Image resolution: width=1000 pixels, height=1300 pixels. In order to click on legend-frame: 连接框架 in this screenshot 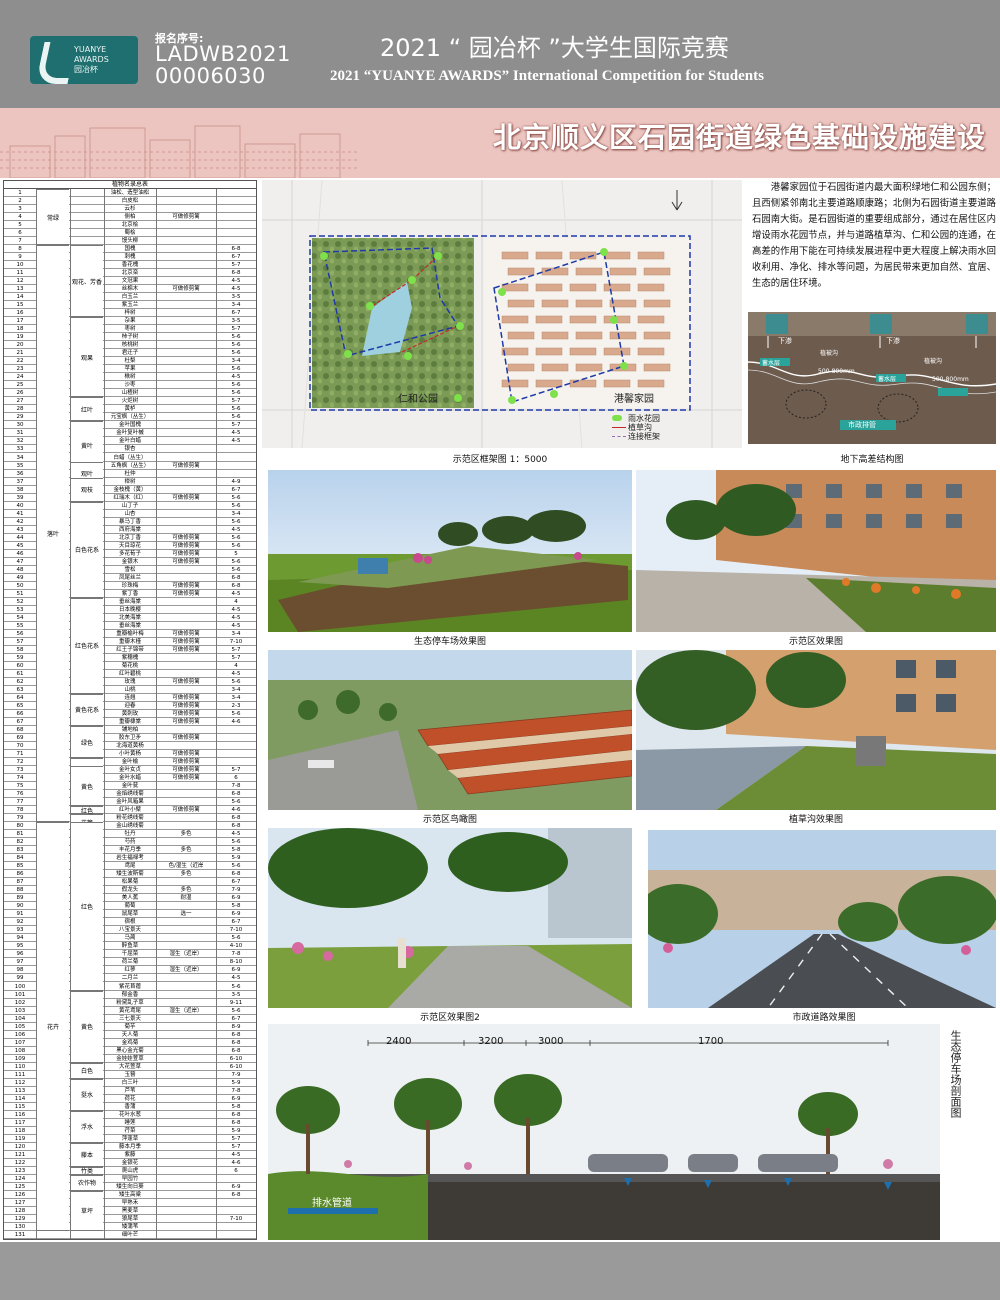, I will do `click(644, 436)`.